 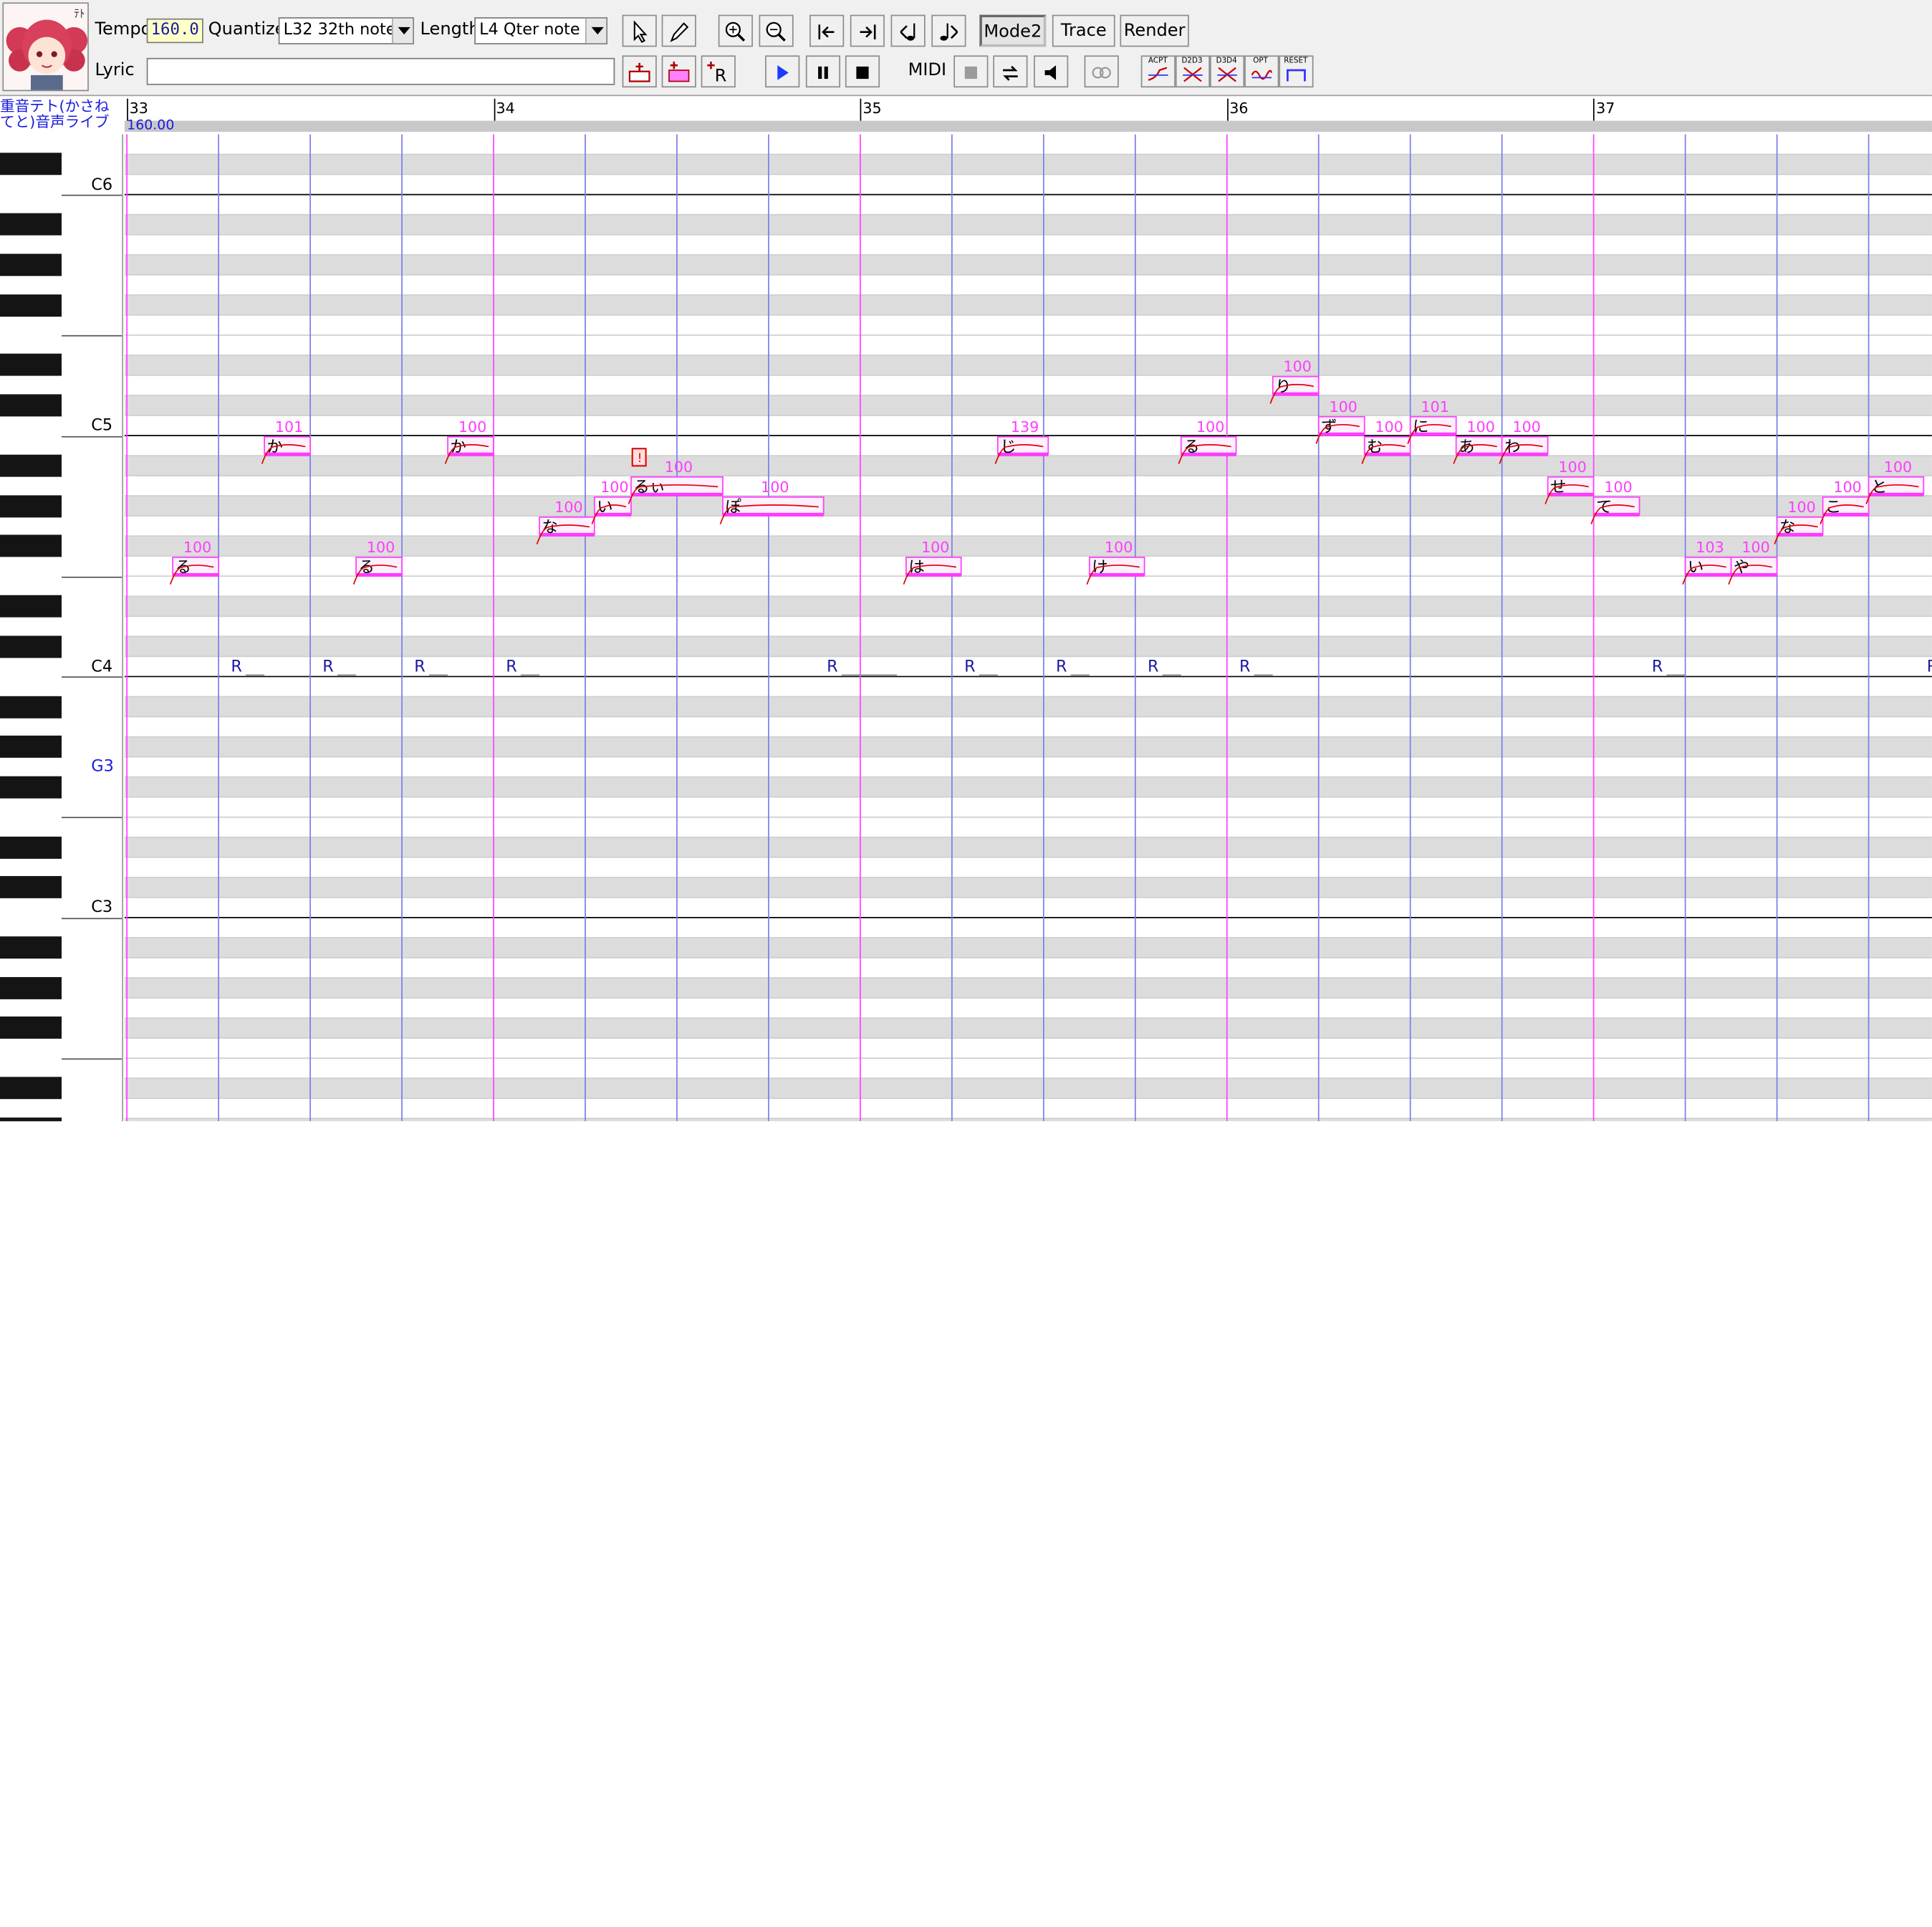 I want to click on measure-number-34: 34, so click(x=505, y=109).